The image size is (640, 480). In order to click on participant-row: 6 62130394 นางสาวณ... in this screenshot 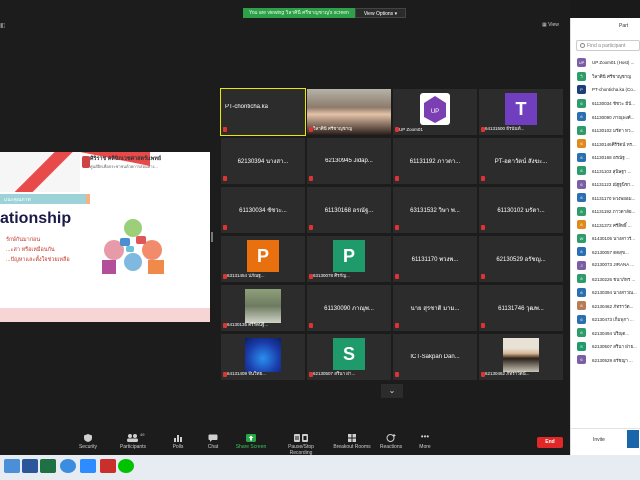, I will do `click(605, 293)`.